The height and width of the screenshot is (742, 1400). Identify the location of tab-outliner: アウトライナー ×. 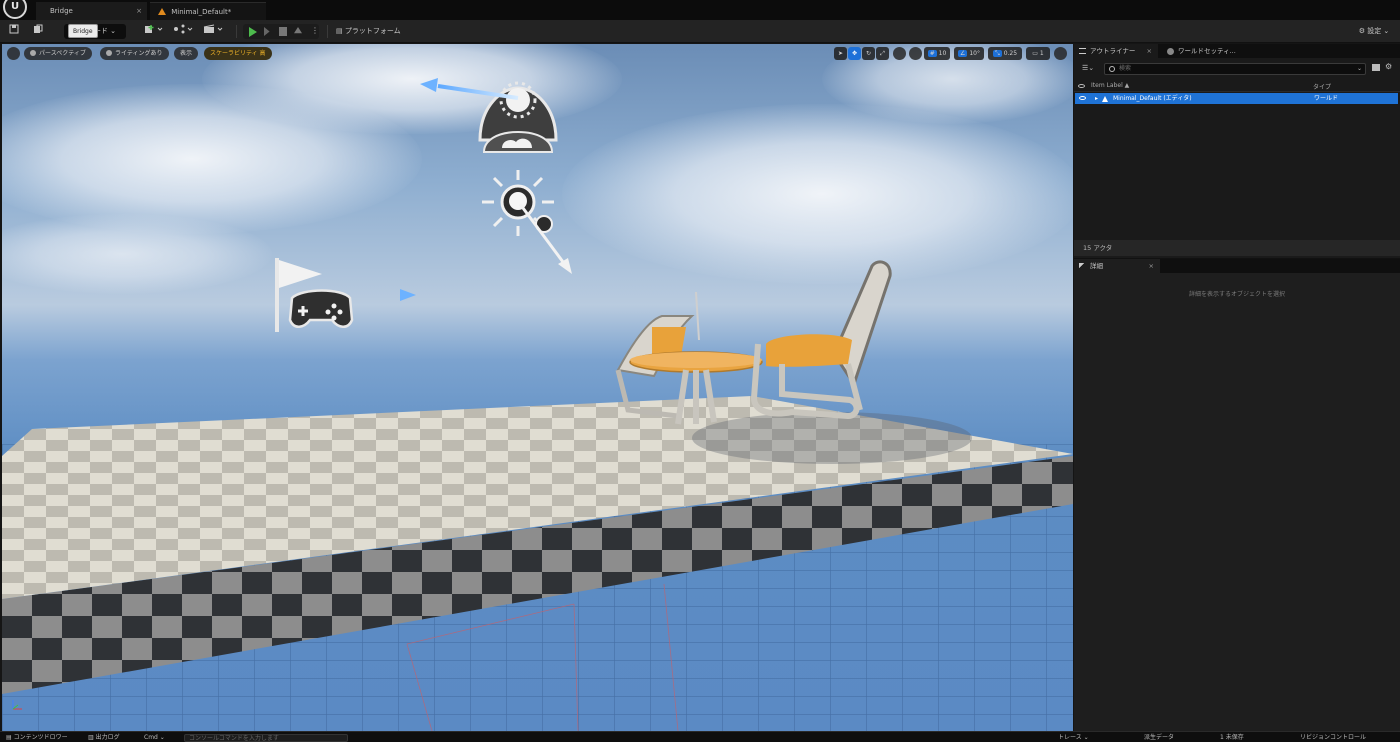
(1116, 51).